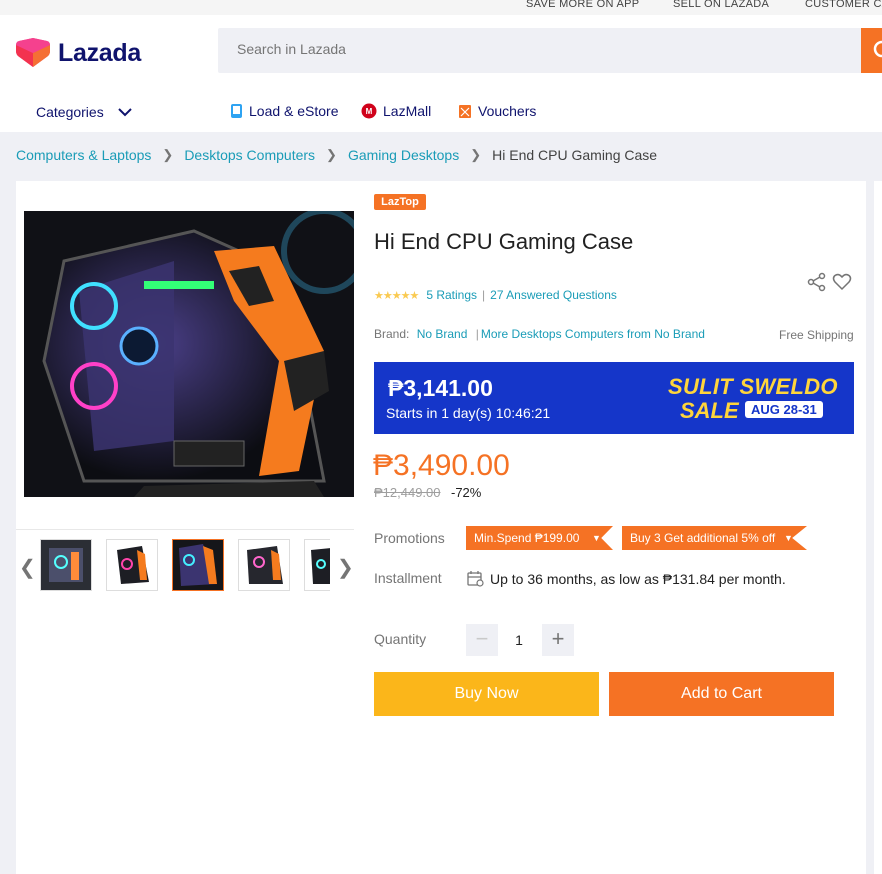  I want to click on gaming-case-image, so click(189, 354).